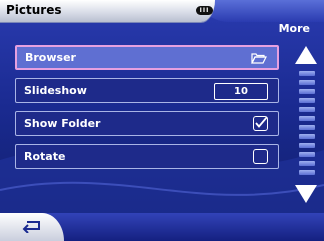 This screenshot has width=324, height=241. Describe the element at coordinates (62, 123) in the screenshot. I see `menu-item-label: Show Folder` at that location.